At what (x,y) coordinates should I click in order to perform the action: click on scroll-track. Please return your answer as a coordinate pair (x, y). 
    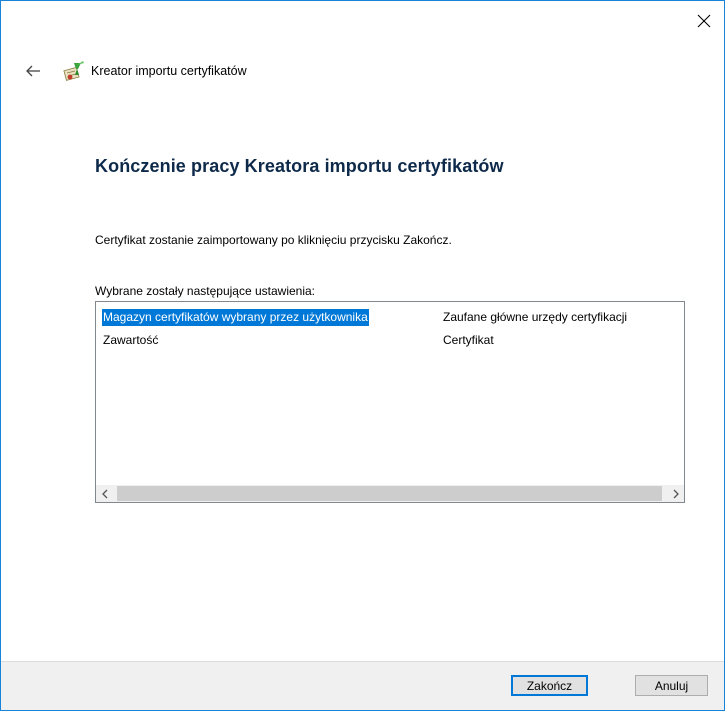
    Looking at the image, I should click on (390, 493).